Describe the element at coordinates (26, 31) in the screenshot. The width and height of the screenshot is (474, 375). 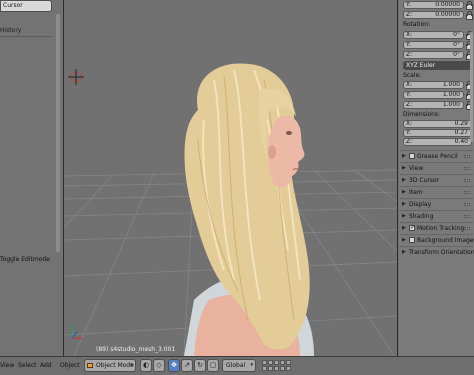
I see `history-label: History` at that location.